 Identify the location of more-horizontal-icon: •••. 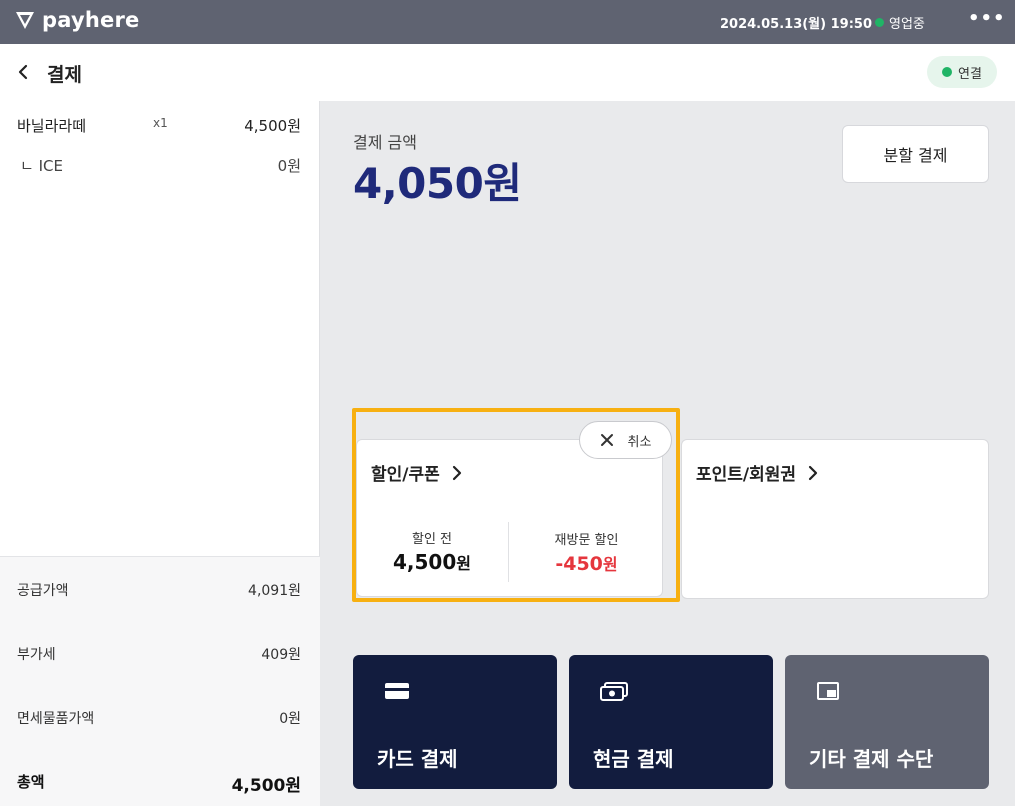
(987, 18).